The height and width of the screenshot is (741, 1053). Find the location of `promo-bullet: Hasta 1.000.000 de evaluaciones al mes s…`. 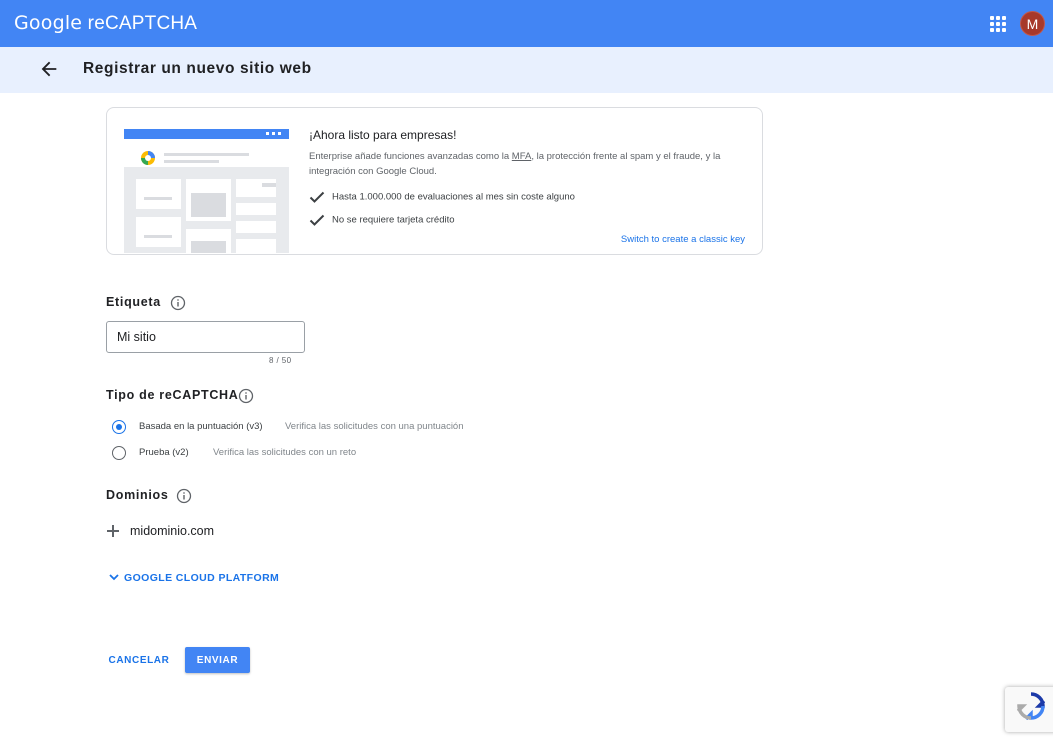

promo-bullet: Hasta 1.000.000 de evaluaciones al mes s… is located at coordinates (442, 197).